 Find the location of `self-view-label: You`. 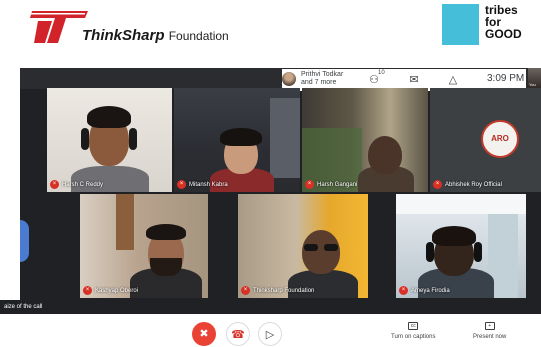

self-view-label: You is located at coordinates (532, 84).